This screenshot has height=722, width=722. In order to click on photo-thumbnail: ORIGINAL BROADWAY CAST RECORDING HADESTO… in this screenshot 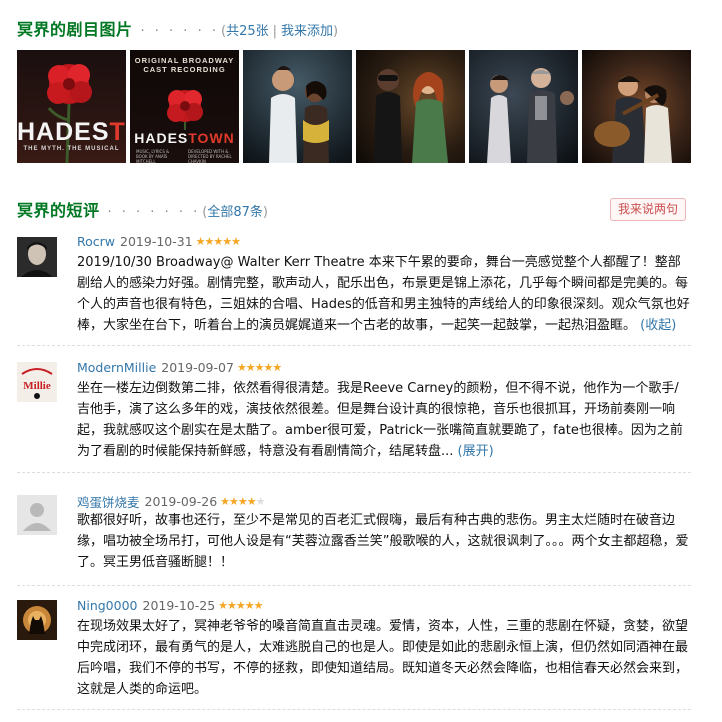, I will do `click(184, 106)`.